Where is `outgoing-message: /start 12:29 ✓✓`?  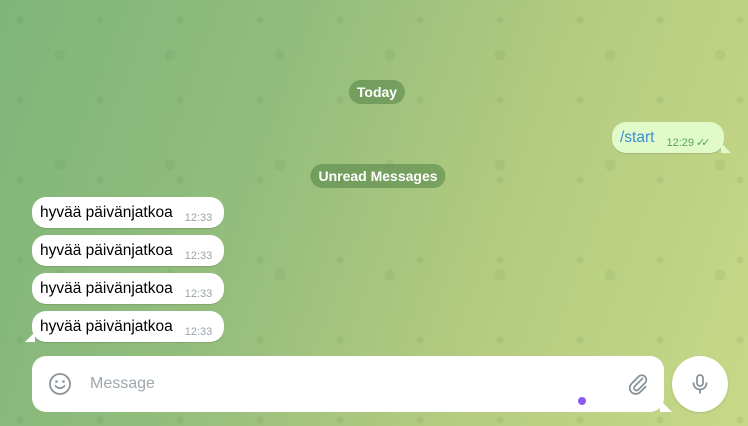 outgoing-message: /start 12:29 ✓✓ is located at coordinates (671, 137).